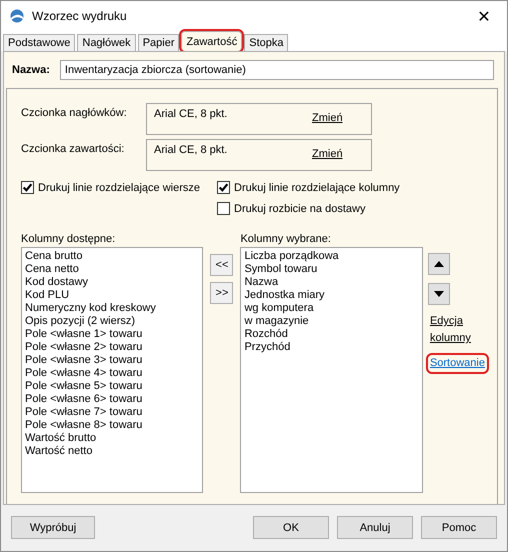 Image resolution: width=508 pixels, height=552 pixels. I want to click on list-item: Kod PLU, so click(47, 295).